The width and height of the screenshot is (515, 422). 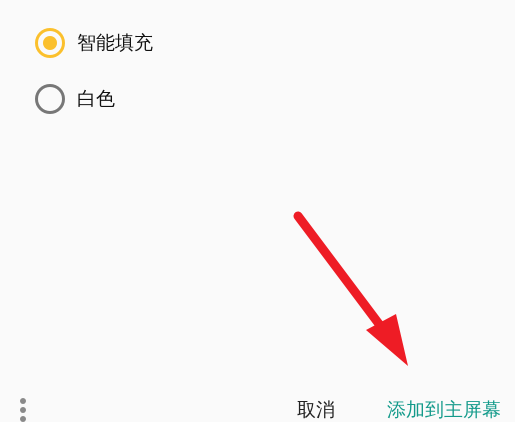 What do you see at coordinates (115, 43) in the screenshot?
I see `option-label: 智能填充` at bounding box center [115, 43].